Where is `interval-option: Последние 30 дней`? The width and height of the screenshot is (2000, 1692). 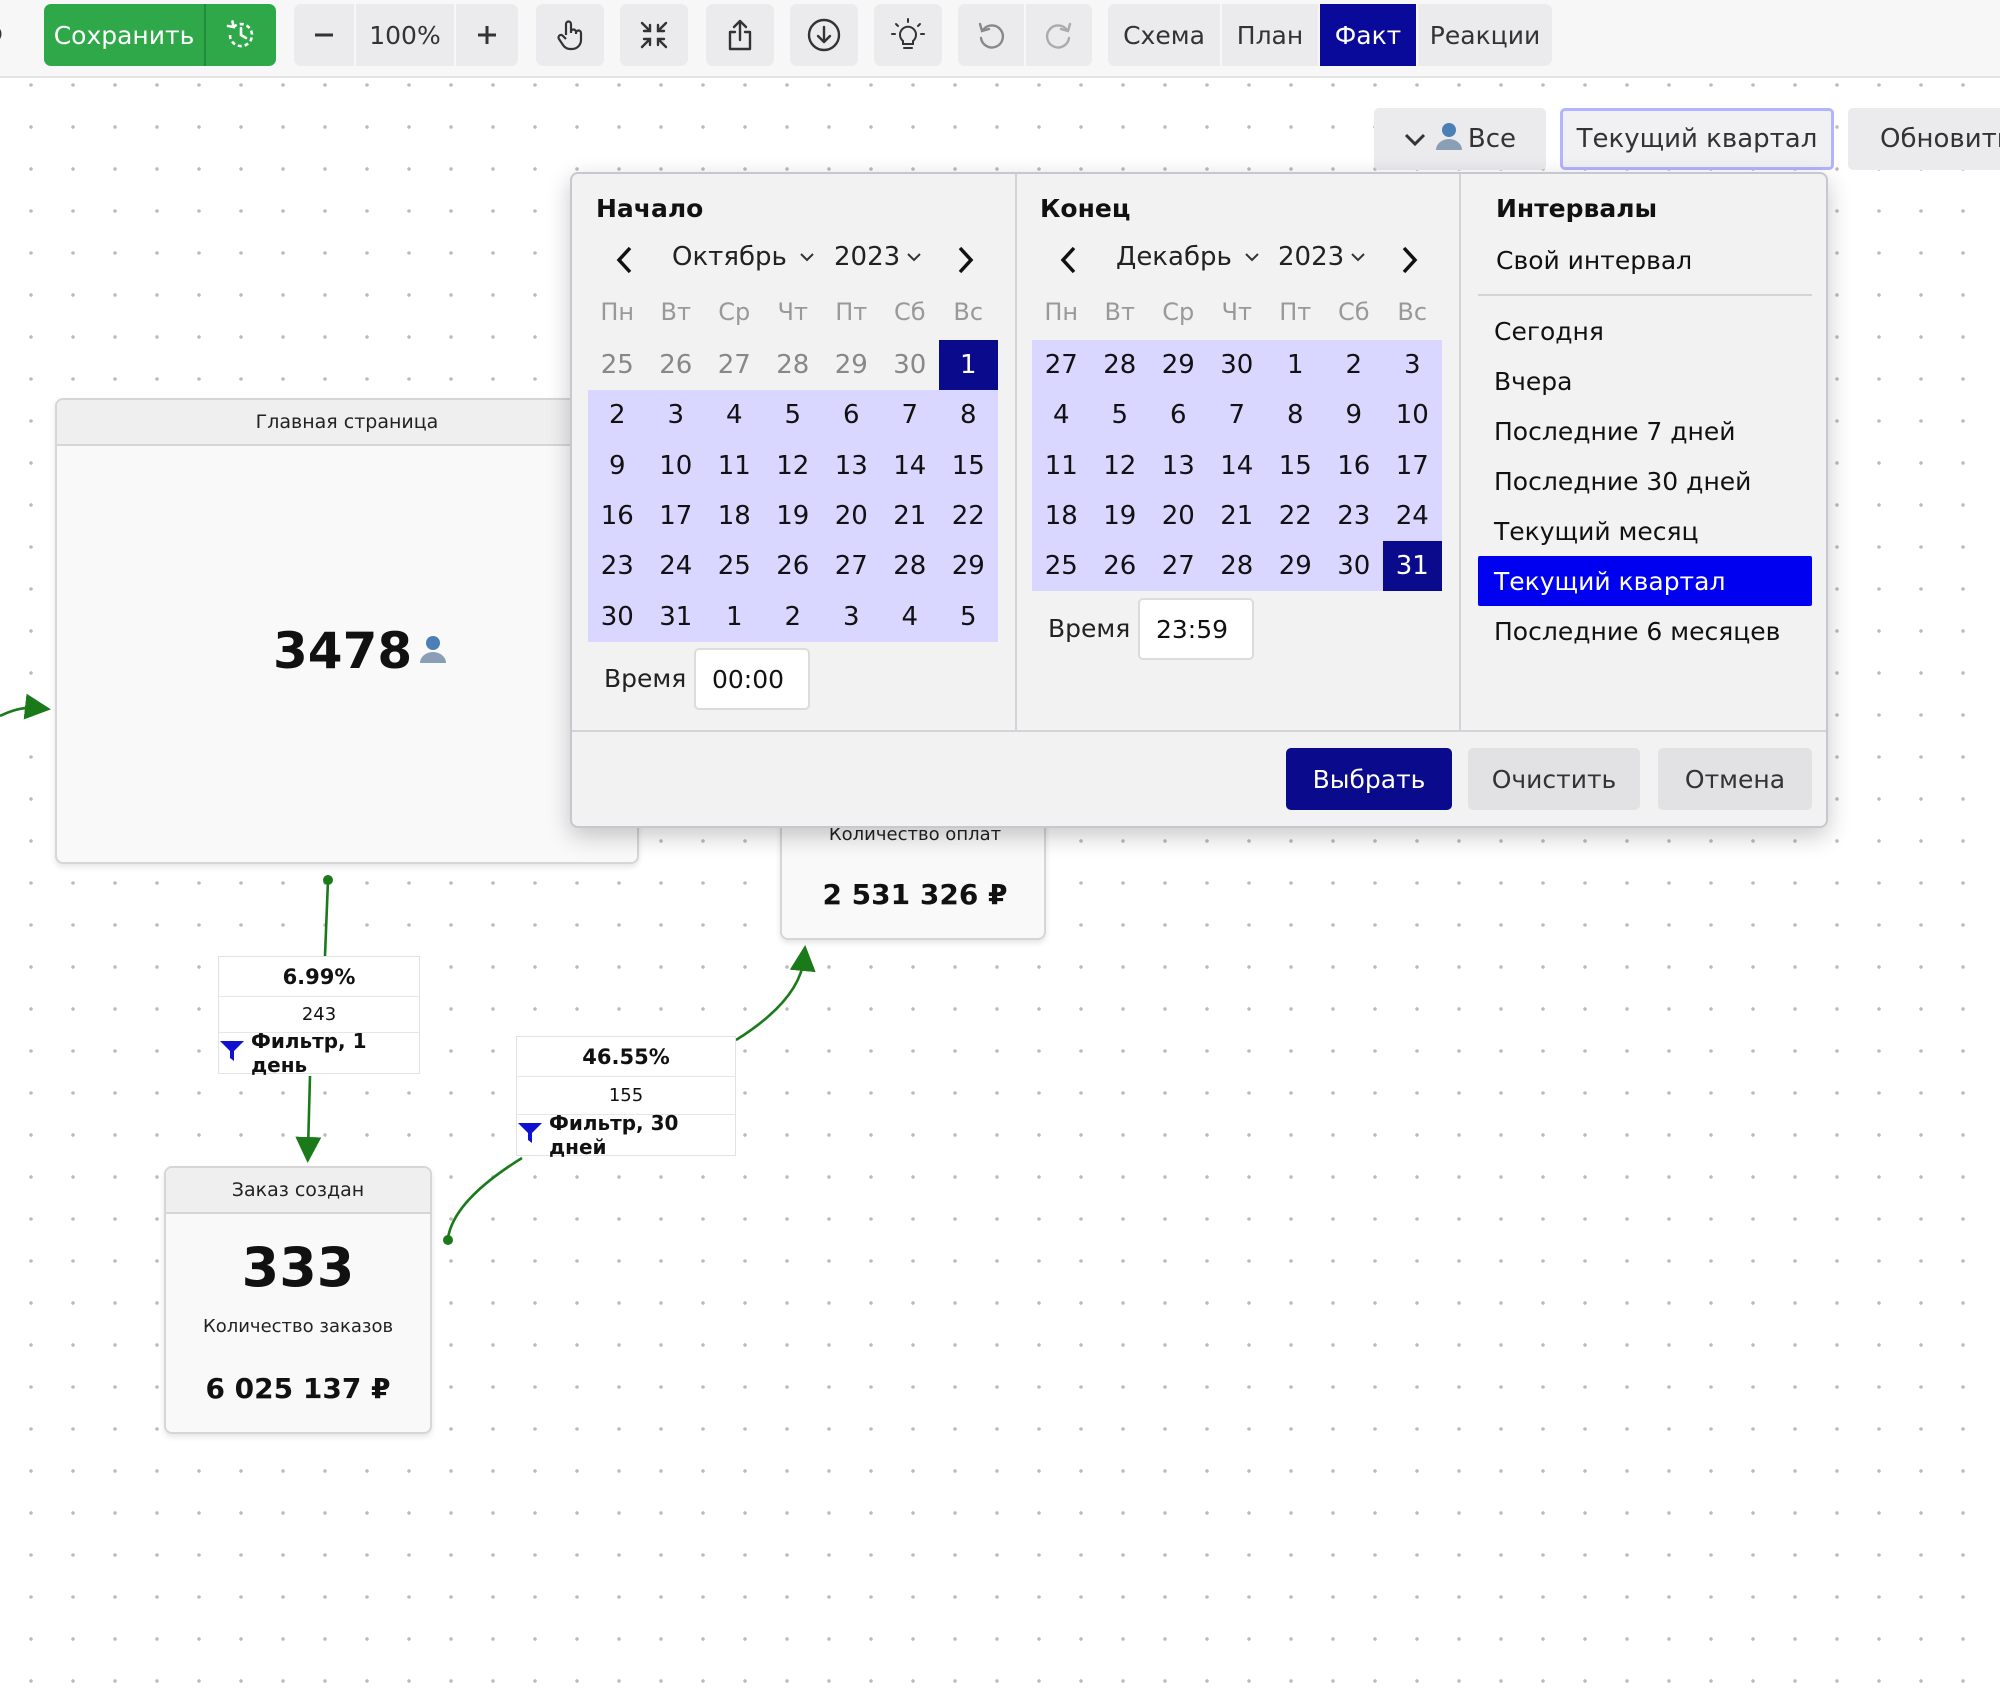 interval-option: Последние 30 дней is located at coordinates (1645, 481).